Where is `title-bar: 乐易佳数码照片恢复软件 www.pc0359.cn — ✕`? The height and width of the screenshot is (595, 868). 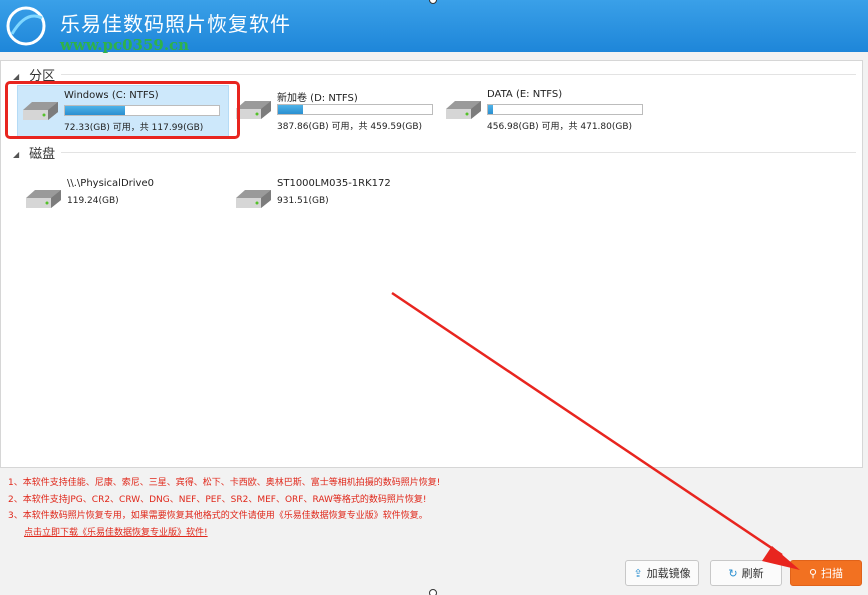
title-bar: 乐易佳数码照片恢复软件 www.pc0359.cn — ✕ is located at coordinates (434, 27).